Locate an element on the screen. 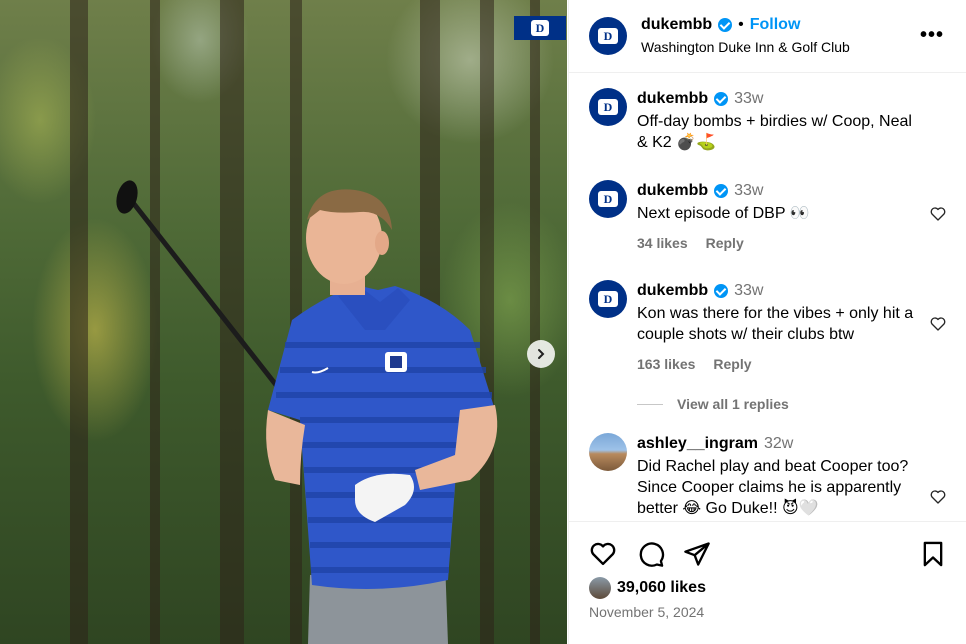 The height and width of the screenshot is (644, 966). duke-logo-badge: D is located at coordinates (540, 28).